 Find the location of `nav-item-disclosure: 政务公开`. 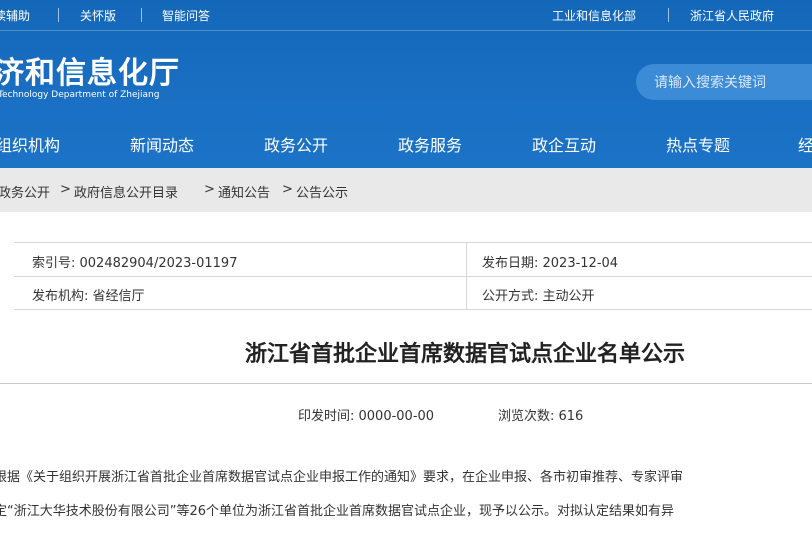

nav-item-disclosure: 政务公开 is located at coordinates (296, 144).